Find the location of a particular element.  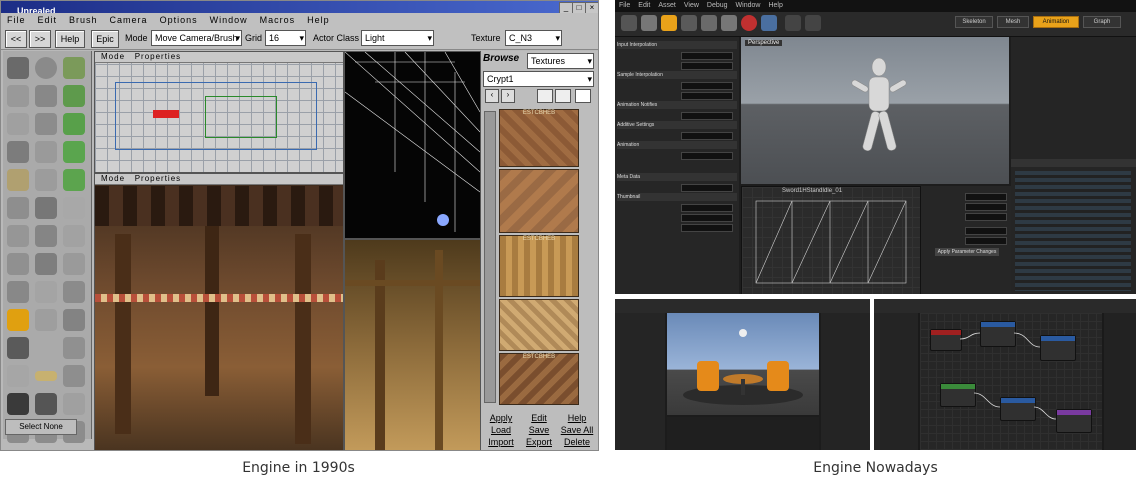

diamond-icon is located at coordinates (74, 404).